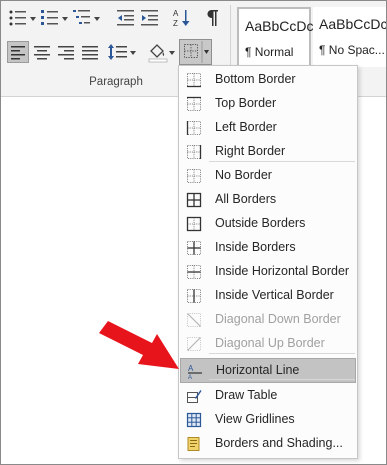 This screenshot has height=465, width=387. I want to click on top-border-icon, so click(194, 104).